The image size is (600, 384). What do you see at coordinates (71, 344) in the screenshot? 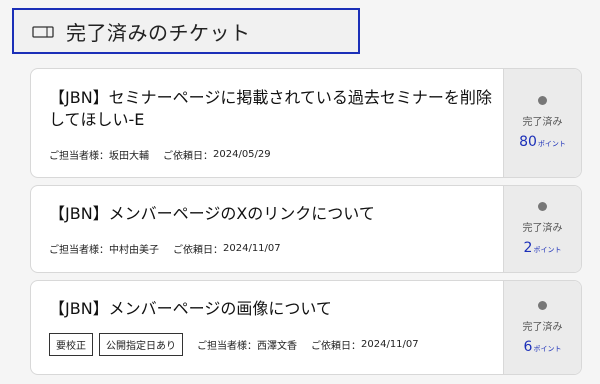
I see `tag-needs-proofreading: 要校正` at bounding box center [71, 344].